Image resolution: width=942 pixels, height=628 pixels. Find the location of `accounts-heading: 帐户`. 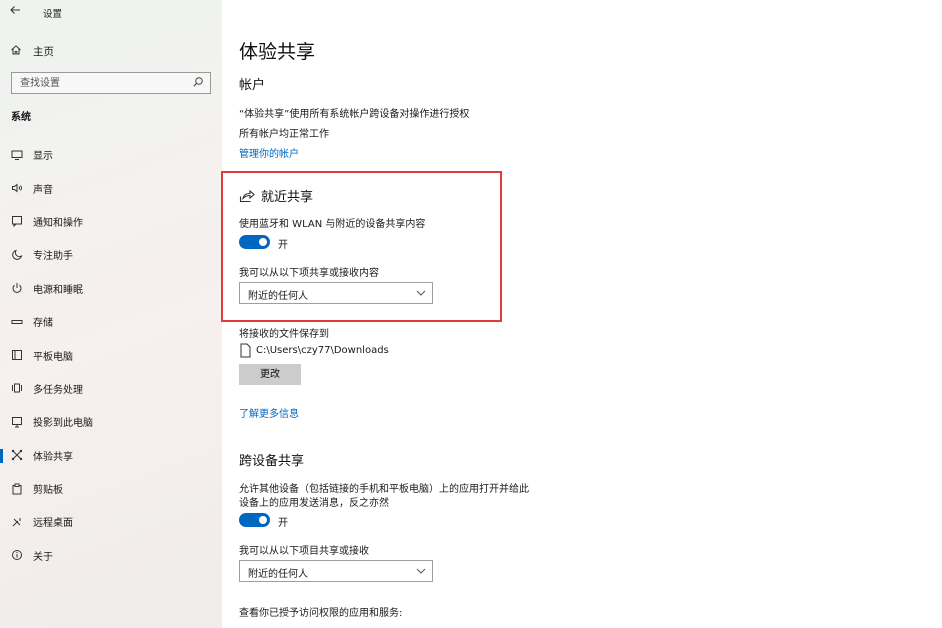

accounts-heading: 帐户 is located at coordinates (252, 85).